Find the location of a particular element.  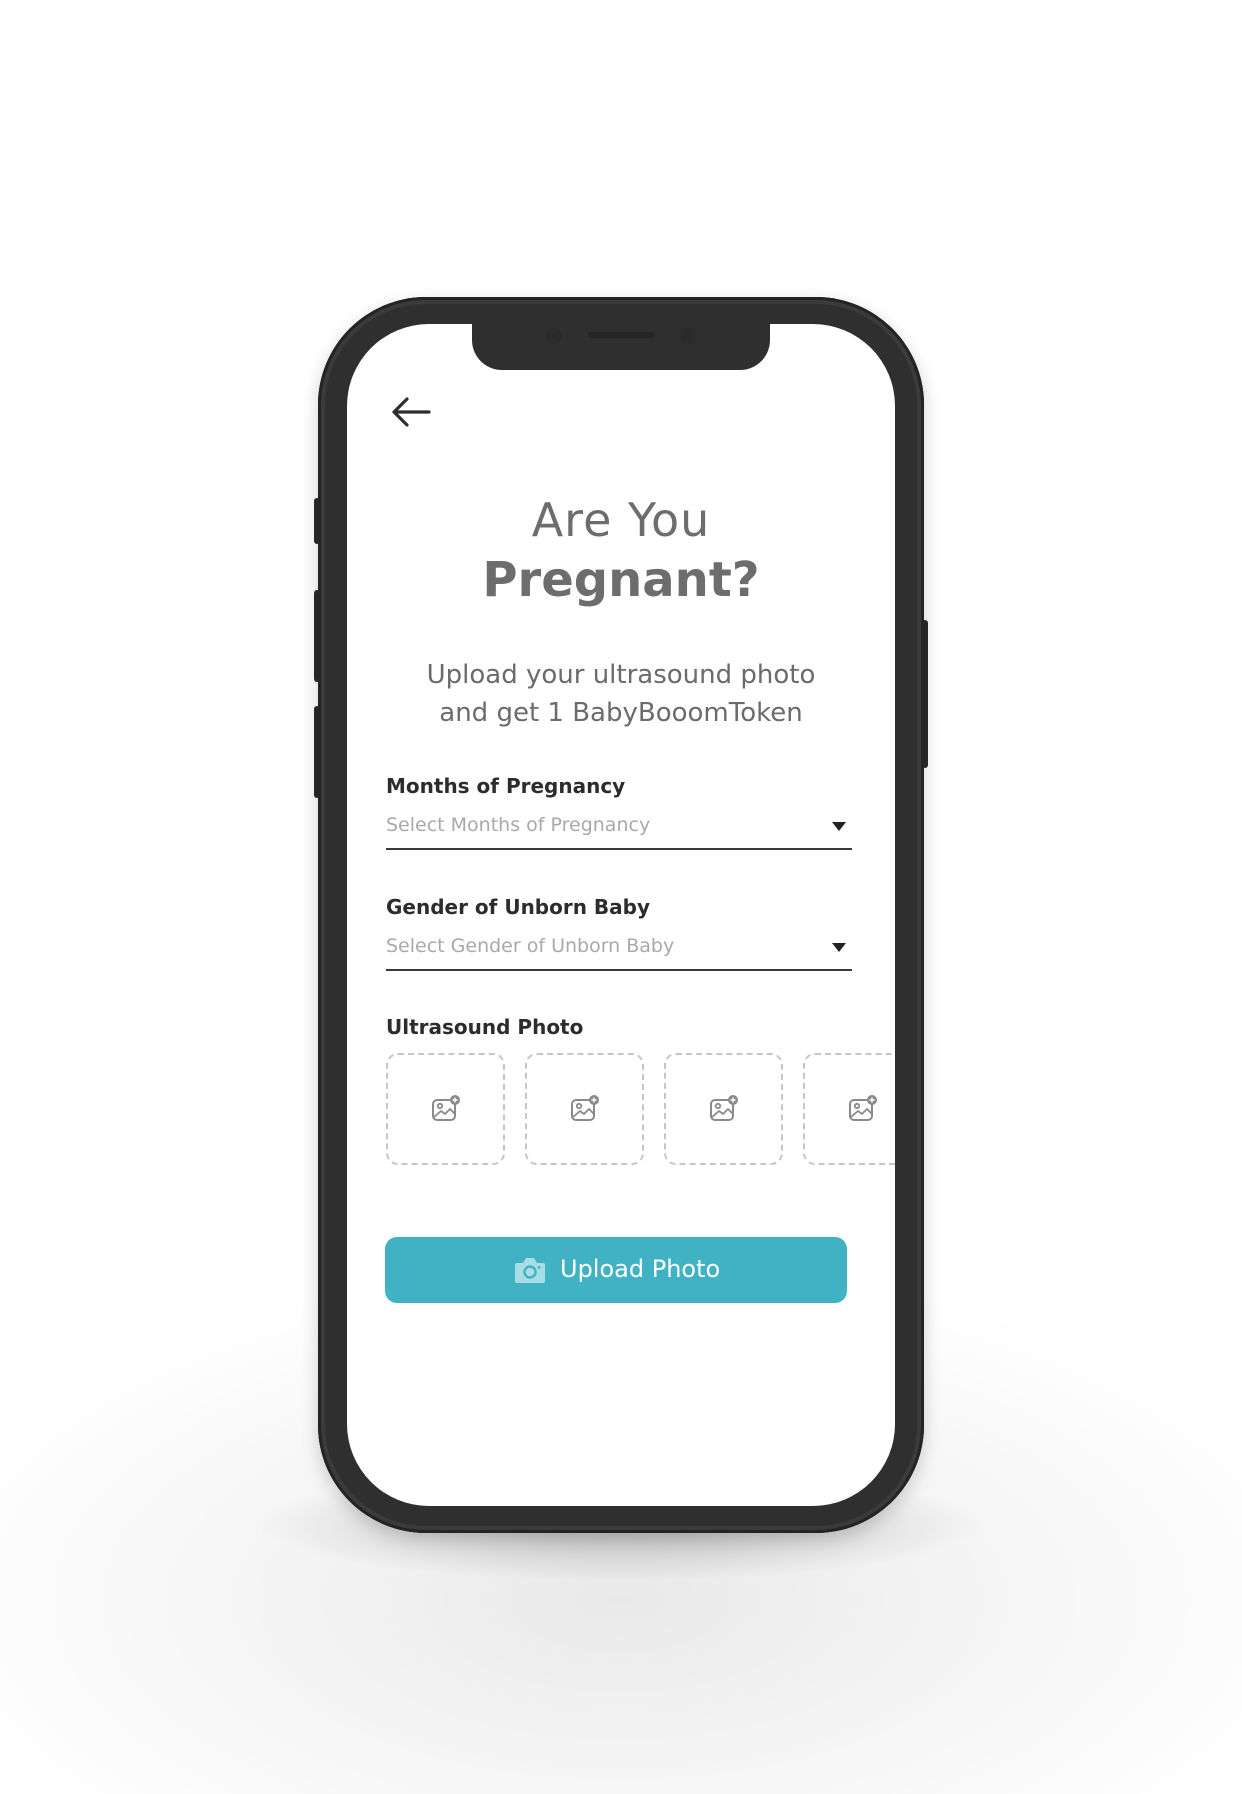

gender-select: Select Gender of Unborn Baby is located at coordinates (619, 947).